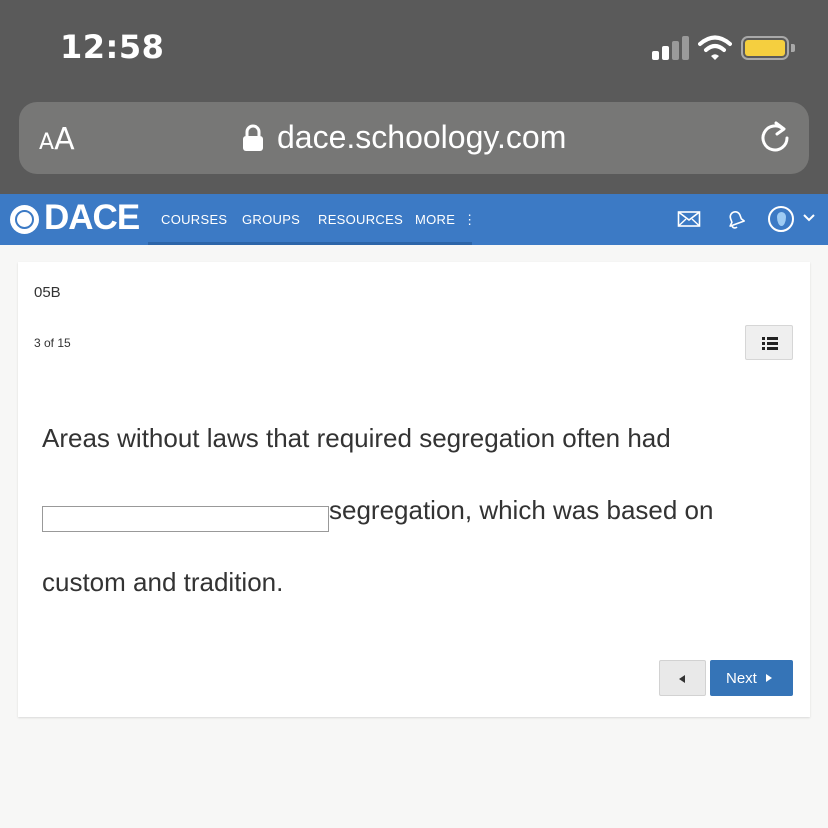  What do you see at coordinates (92, 218) in the screenshot?
I see `dace-logo: DACE` at bounding box center [92, 218].